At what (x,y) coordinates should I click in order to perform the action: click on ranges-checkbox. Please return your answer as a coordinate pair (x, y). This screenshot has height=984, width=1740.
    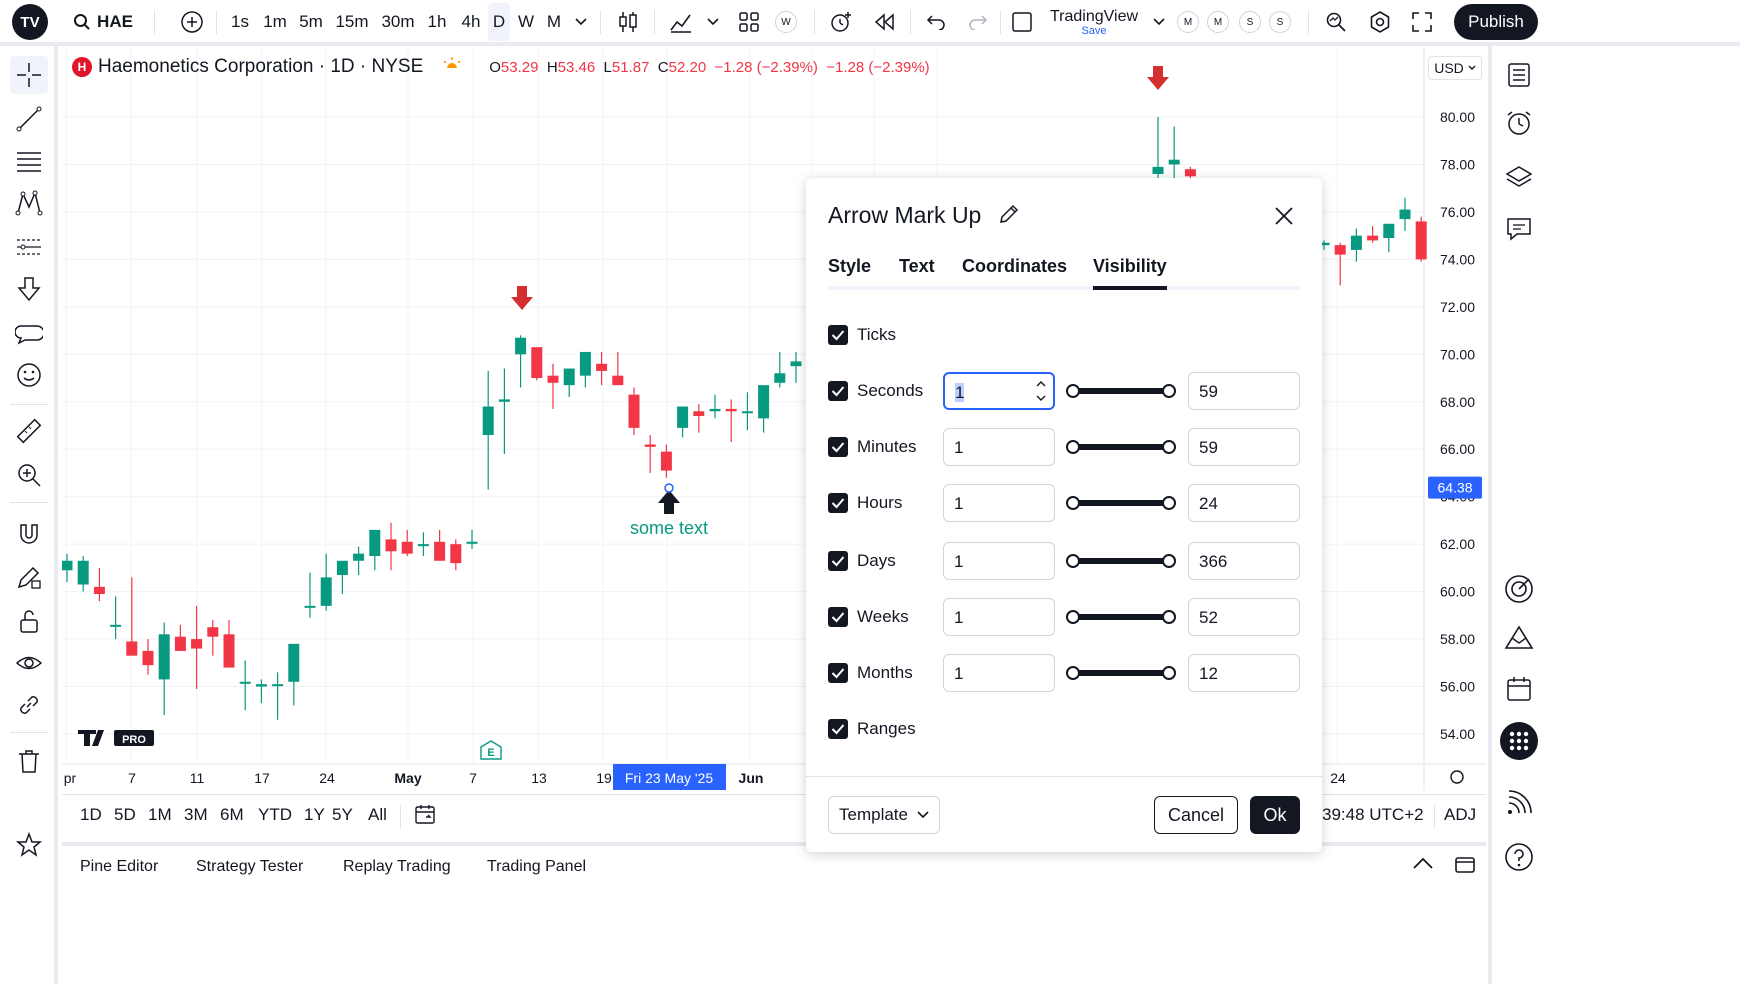
    Looking at the image, I should click on (838, 729).